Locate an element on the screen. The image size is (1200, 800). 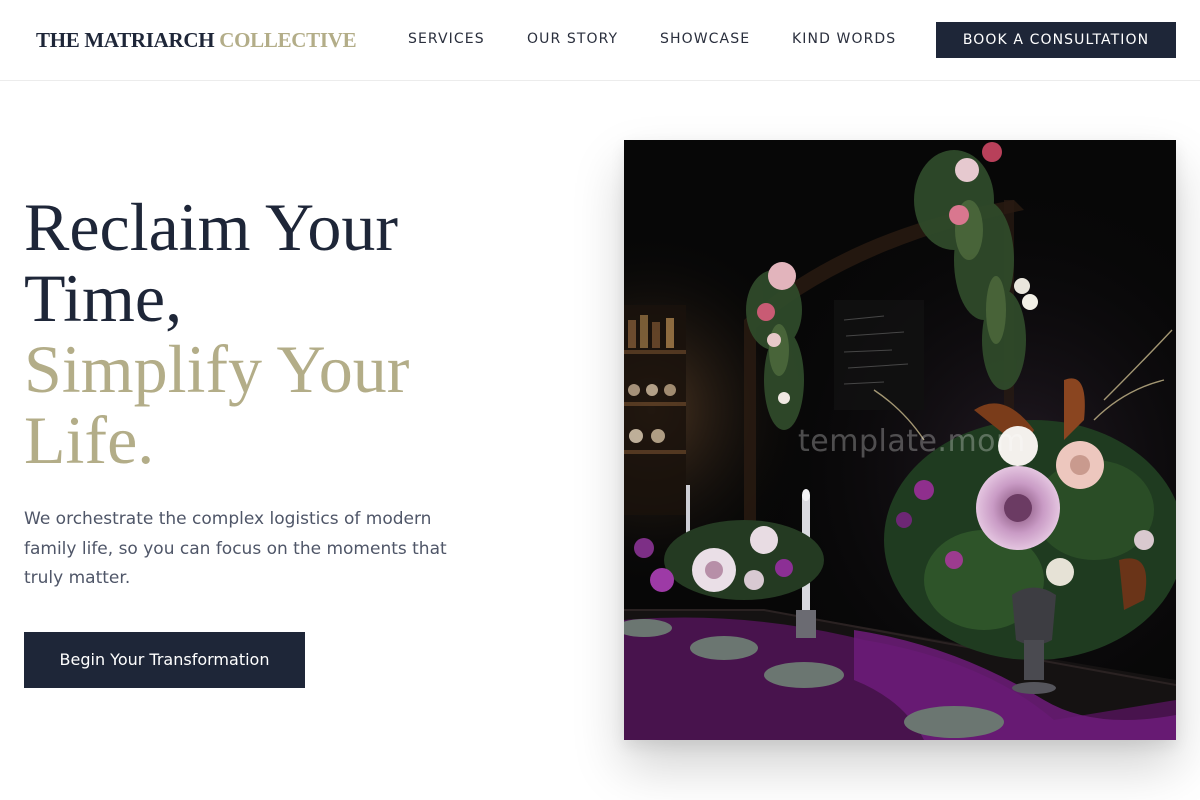
begin-transformation-button: Begin Your Transformation is located at coordinates (164, 660).